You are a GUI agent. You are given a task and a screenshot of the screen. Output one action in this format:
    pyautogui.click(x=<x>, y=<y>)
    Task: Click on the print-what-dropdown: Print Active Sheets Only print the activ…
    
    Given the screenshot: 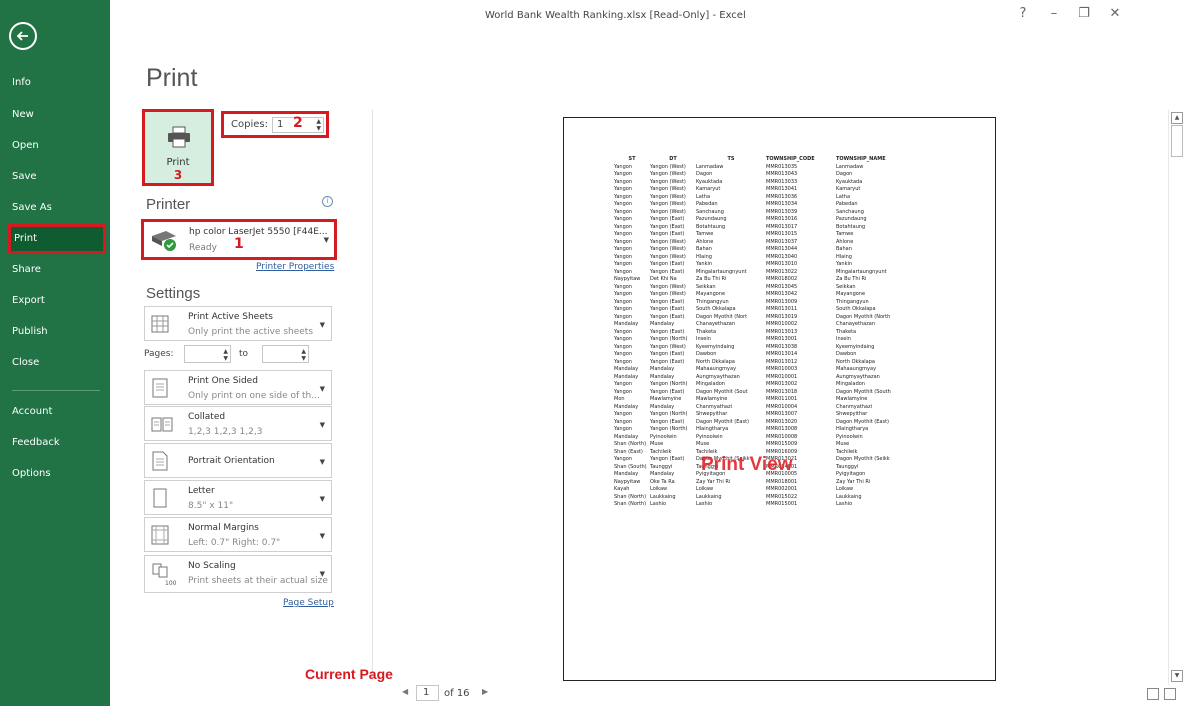 What is the action you would take?
    pyautogui.click(x=238, y=323)
    